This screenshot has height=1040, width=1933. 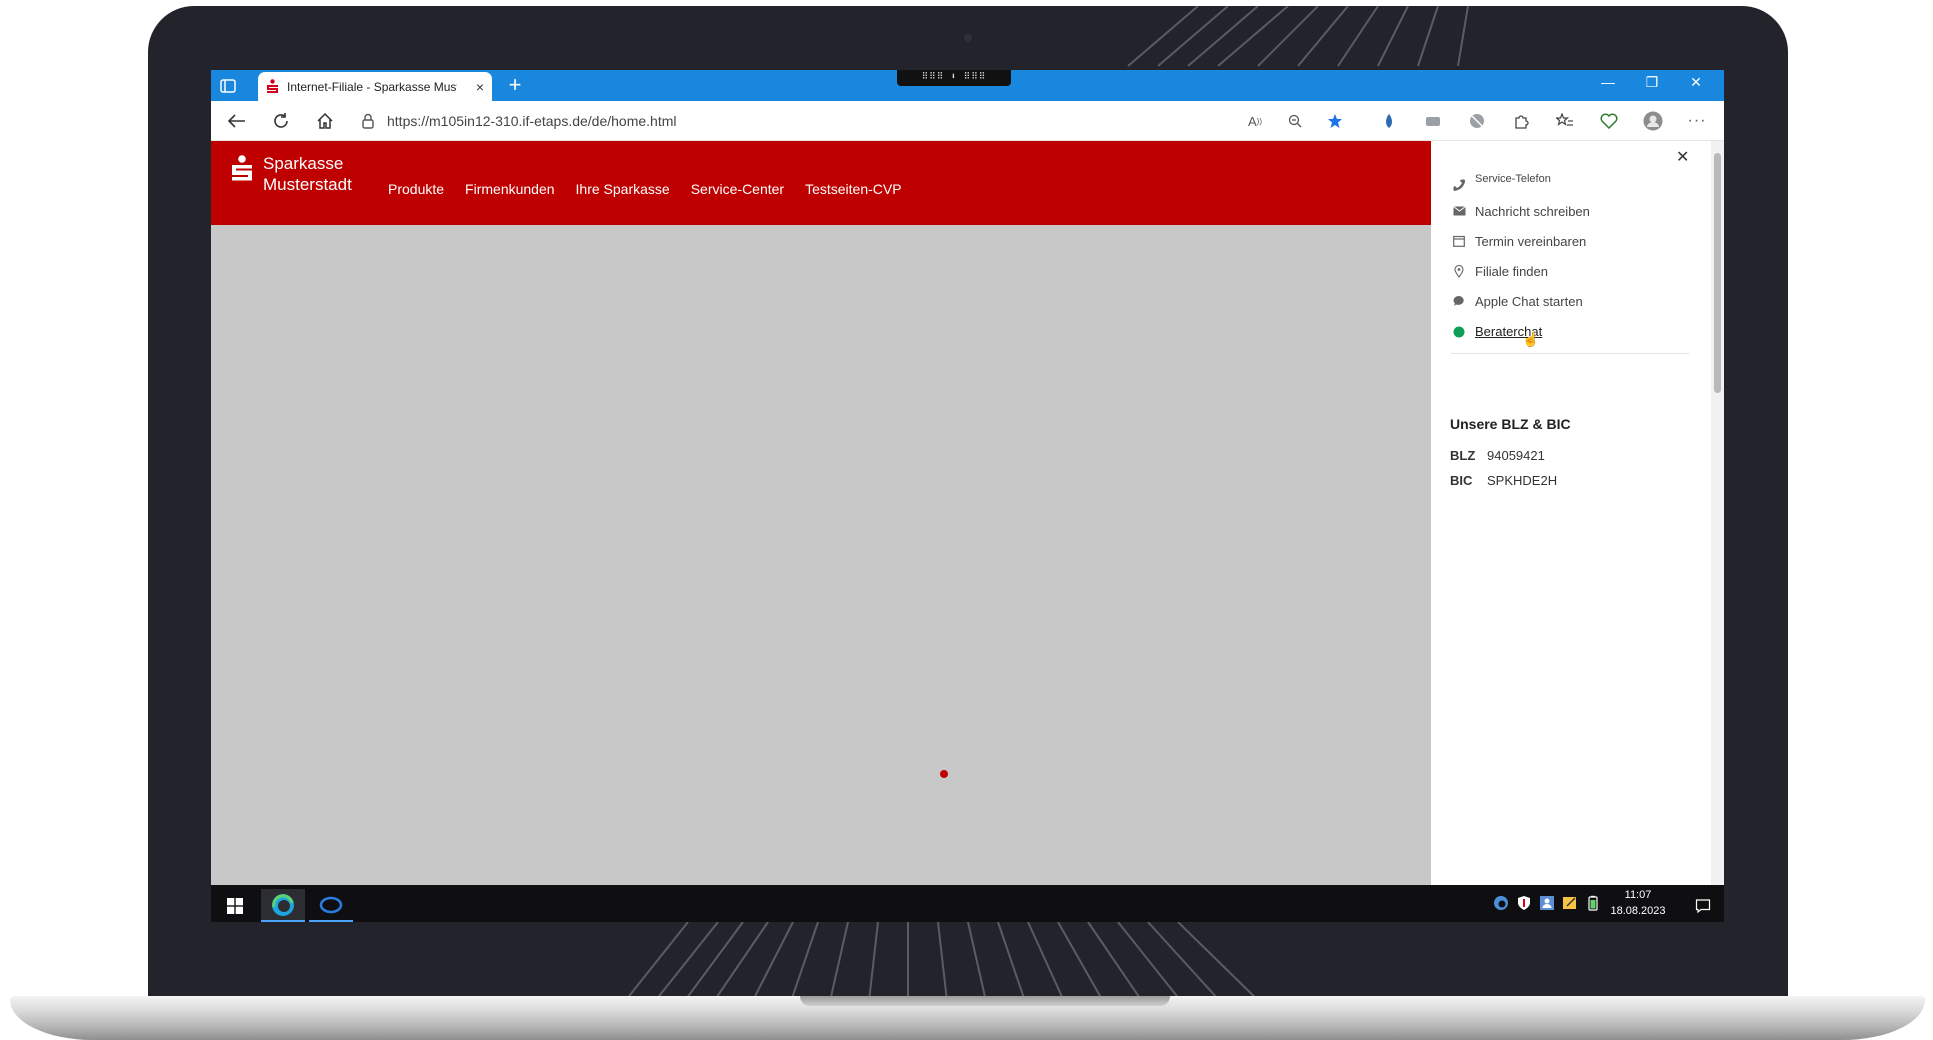 I want to click on clock-time: 11:07, so click(x=1638, y=895).